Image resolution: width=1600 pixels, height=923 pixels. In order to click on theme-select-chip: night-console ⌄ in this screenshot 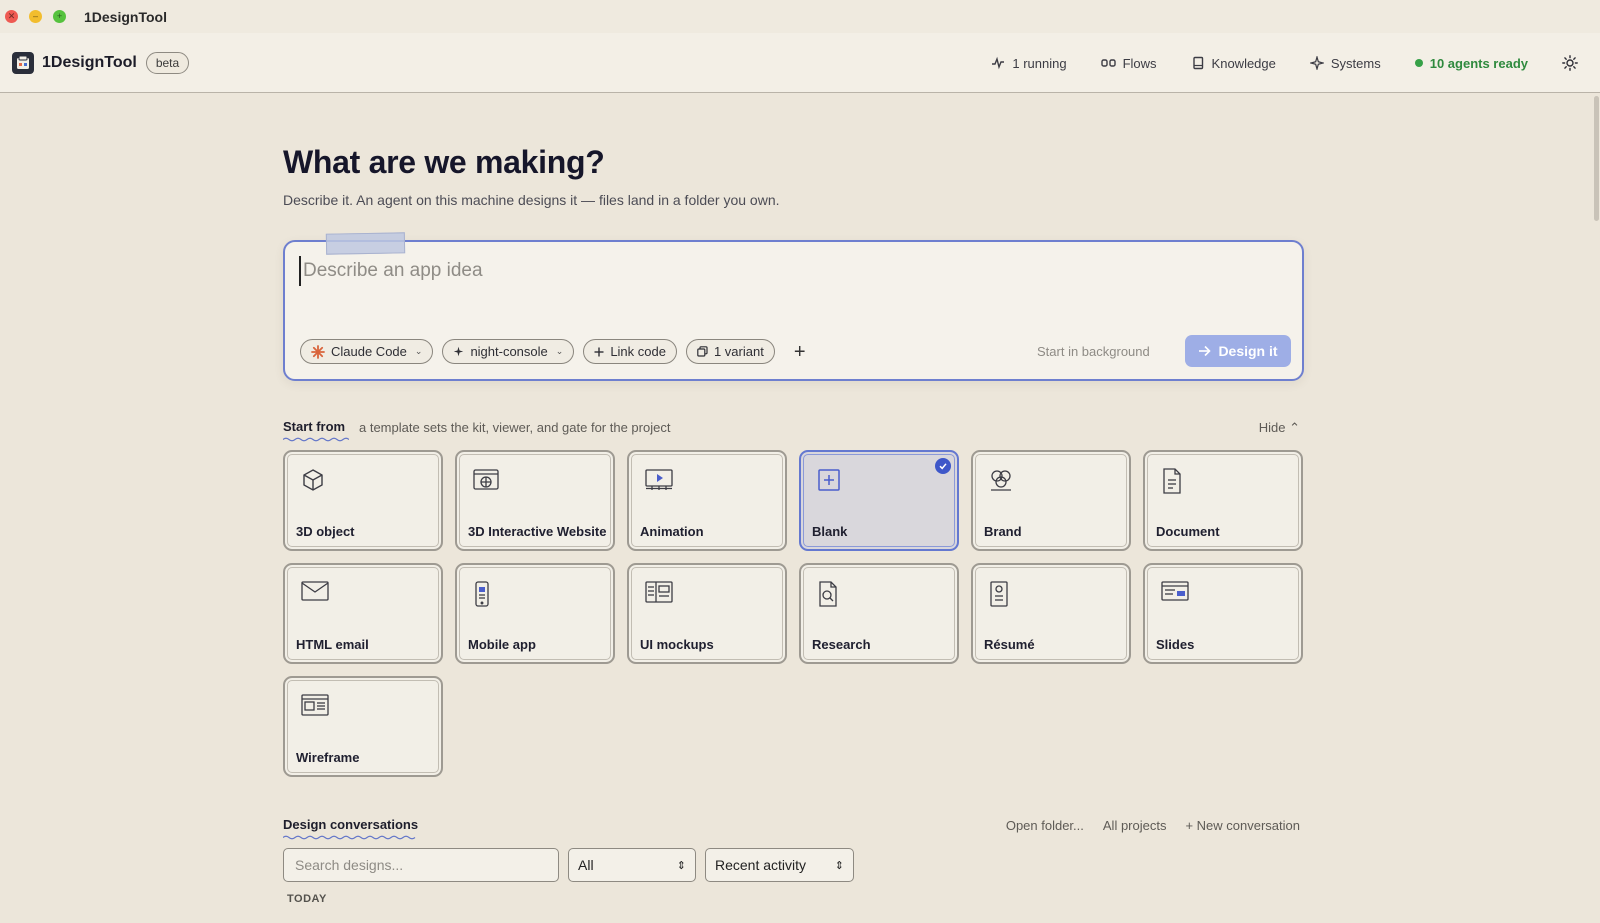, I will do `click(508, 351)`.